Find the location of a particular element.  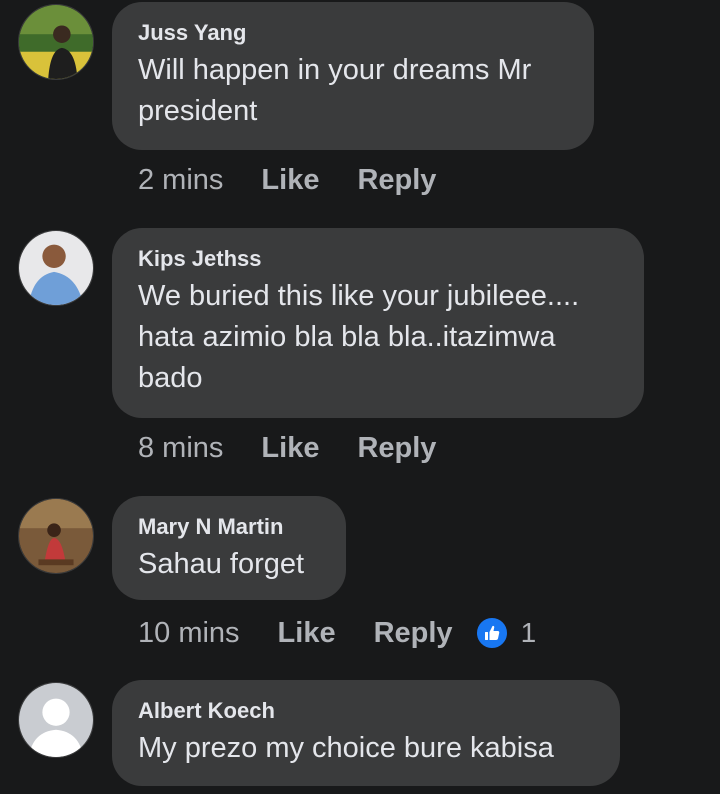

comment-actions: 2 mins Like Reply is located at coordinates (287, 180).